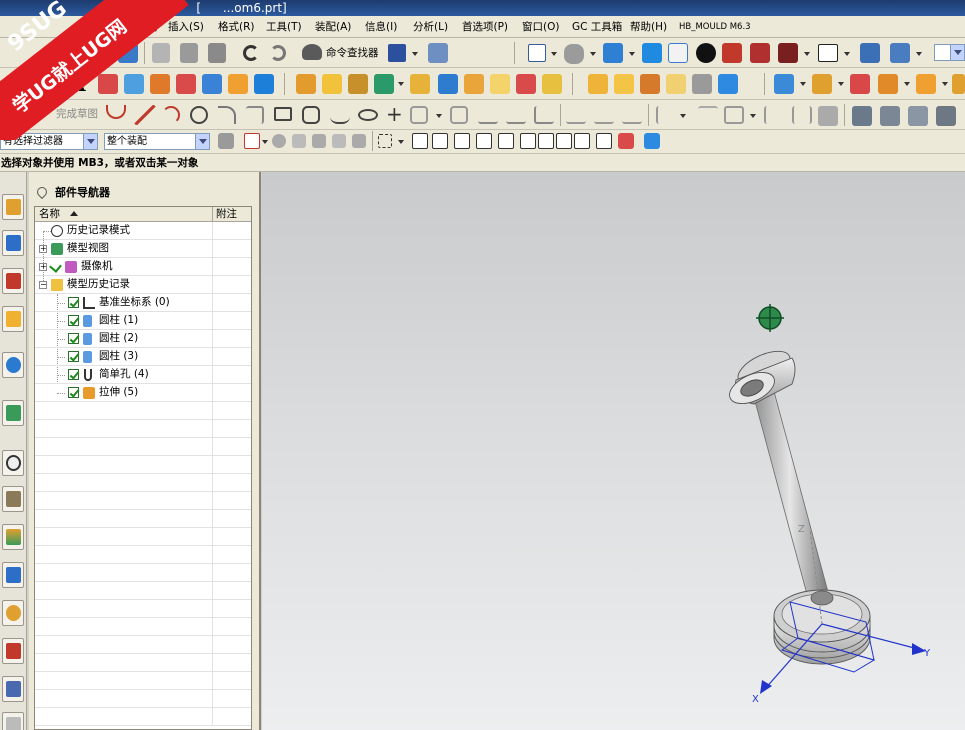 The image size is (965, 730). I want to click on relations-icon, so click(828, 116).